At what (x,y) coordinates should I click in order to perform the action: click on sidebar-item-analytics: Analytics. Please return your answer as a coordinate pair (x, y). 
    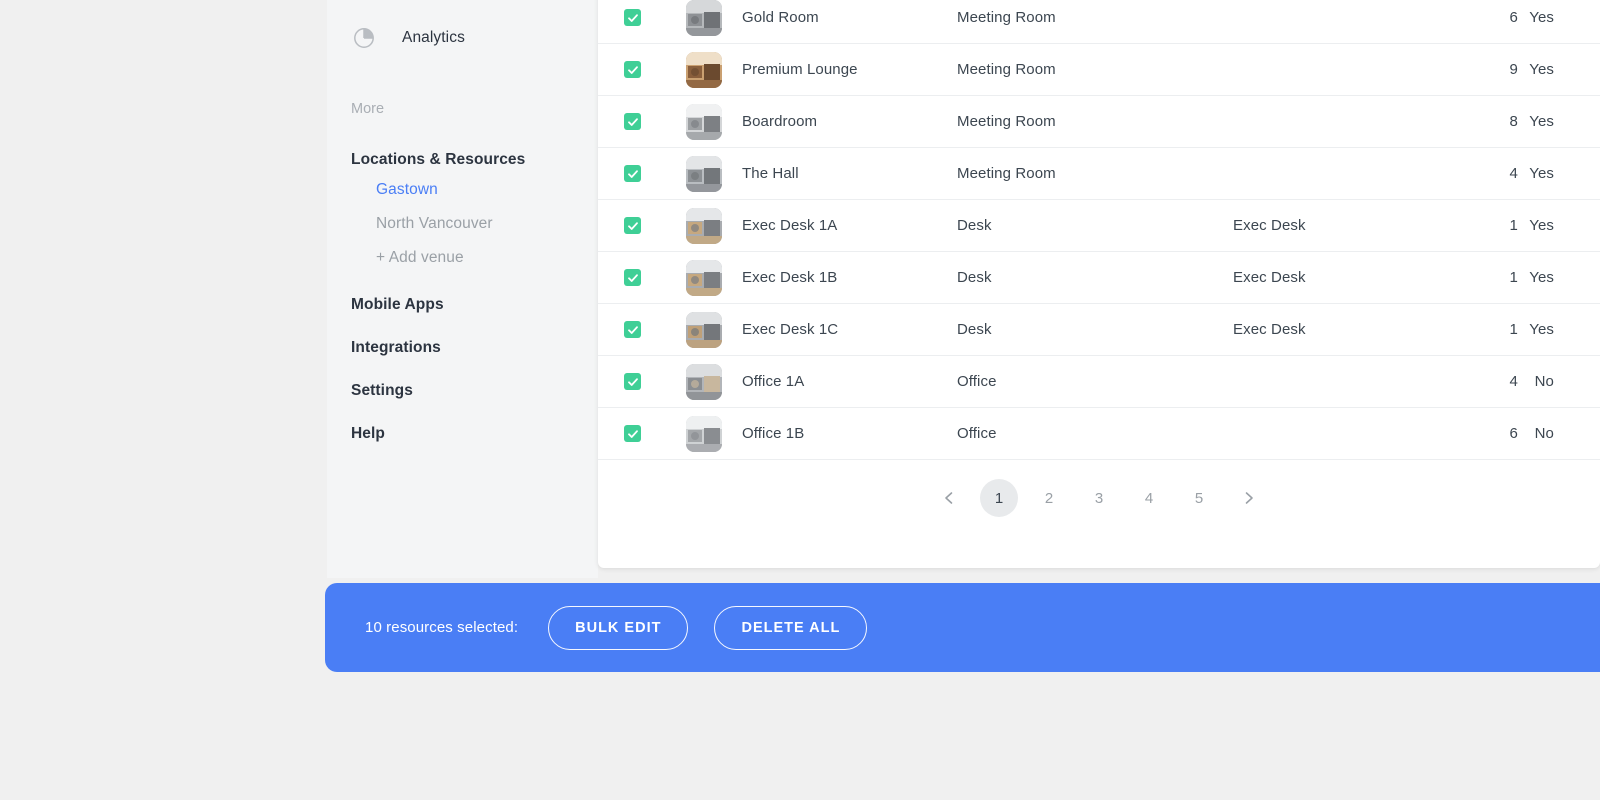
    Looking at the image, I should click on (462, 38).